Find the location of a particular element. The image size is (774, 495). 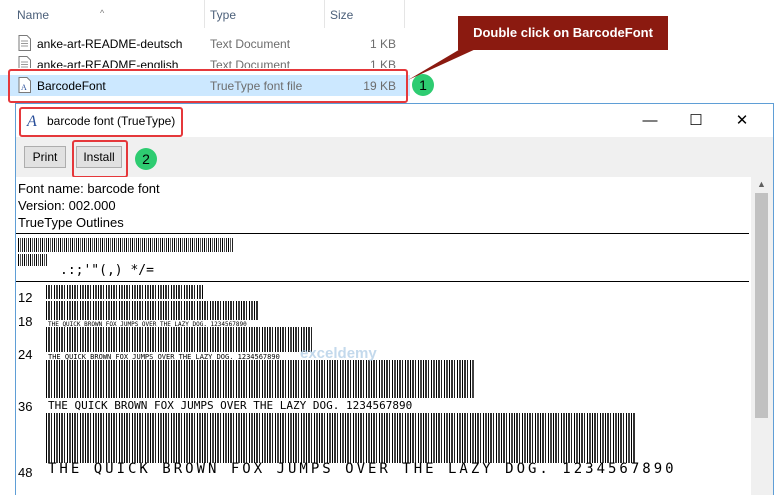

font-name: Font name: barcode font is located at coordinates (89, 188).